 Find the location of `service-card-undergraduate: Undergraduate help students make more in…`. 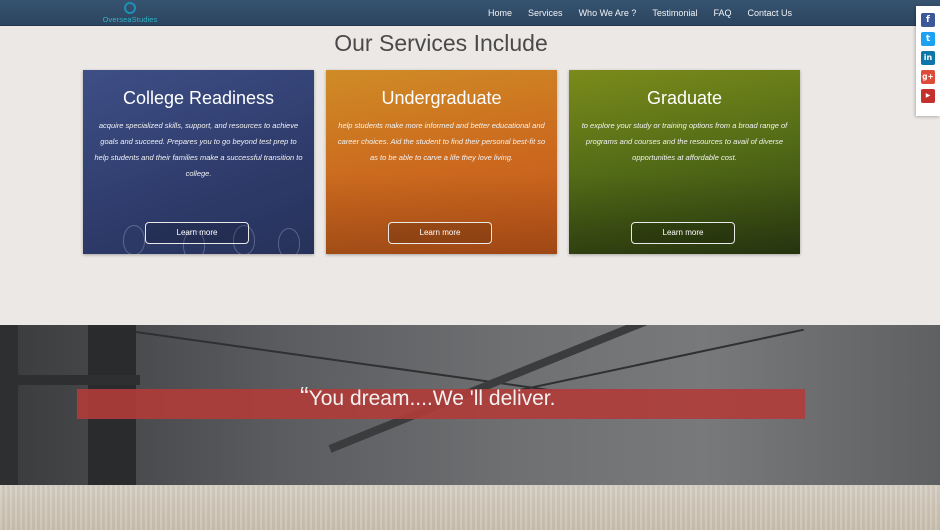

service-card-undergraduate: Undergraduate help students make more in… is located at coordinates (441, 162).